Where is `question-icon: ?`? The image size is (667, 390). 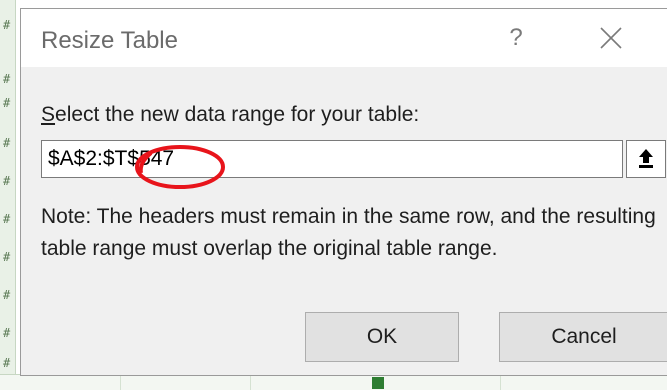
question-icon: ? is located at coordinates (516, 37).